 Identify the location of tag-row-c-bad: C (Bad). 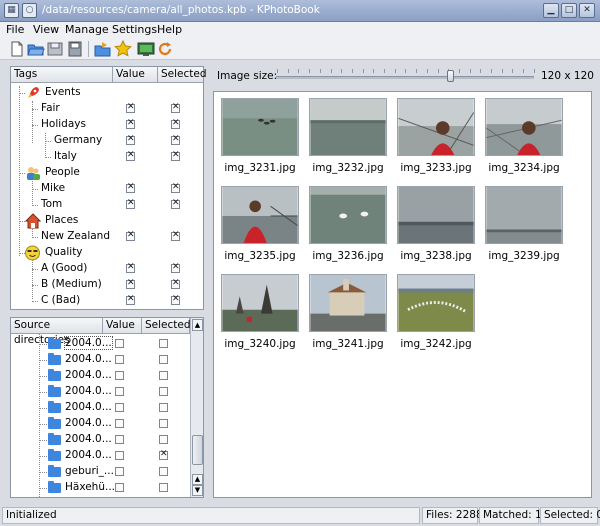
(106, 301).